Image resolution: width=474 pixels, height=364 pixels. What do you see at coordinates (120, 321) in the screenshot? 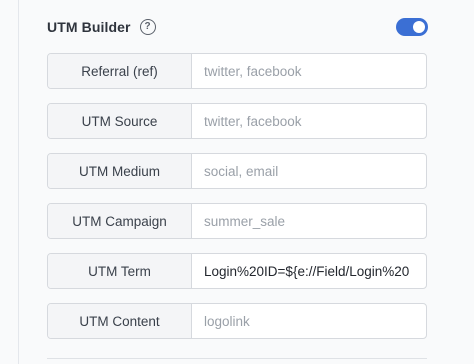
I see `field-label-utm-content: UTM Content` at bounding box center [120, 321].